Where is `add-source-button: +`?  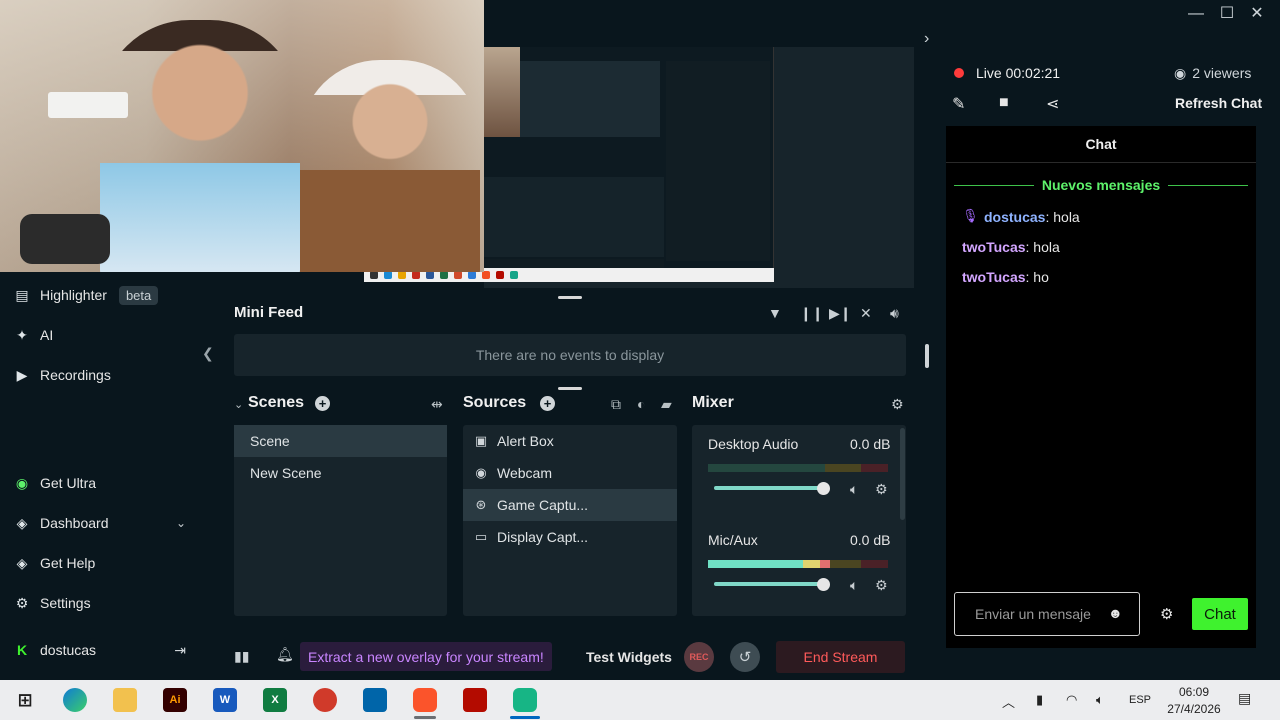
add-source-button: + is located at coordinates (547, 403).